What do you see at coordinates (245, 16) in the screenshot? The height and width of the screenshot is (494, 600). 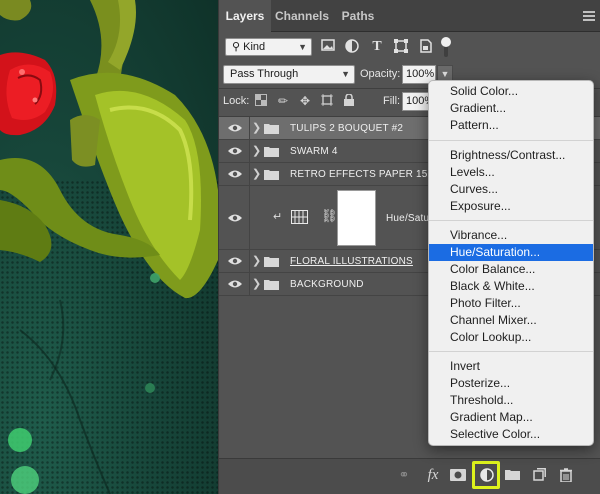 I see `tab-layers: Layers` at bounding box center [245, 16].